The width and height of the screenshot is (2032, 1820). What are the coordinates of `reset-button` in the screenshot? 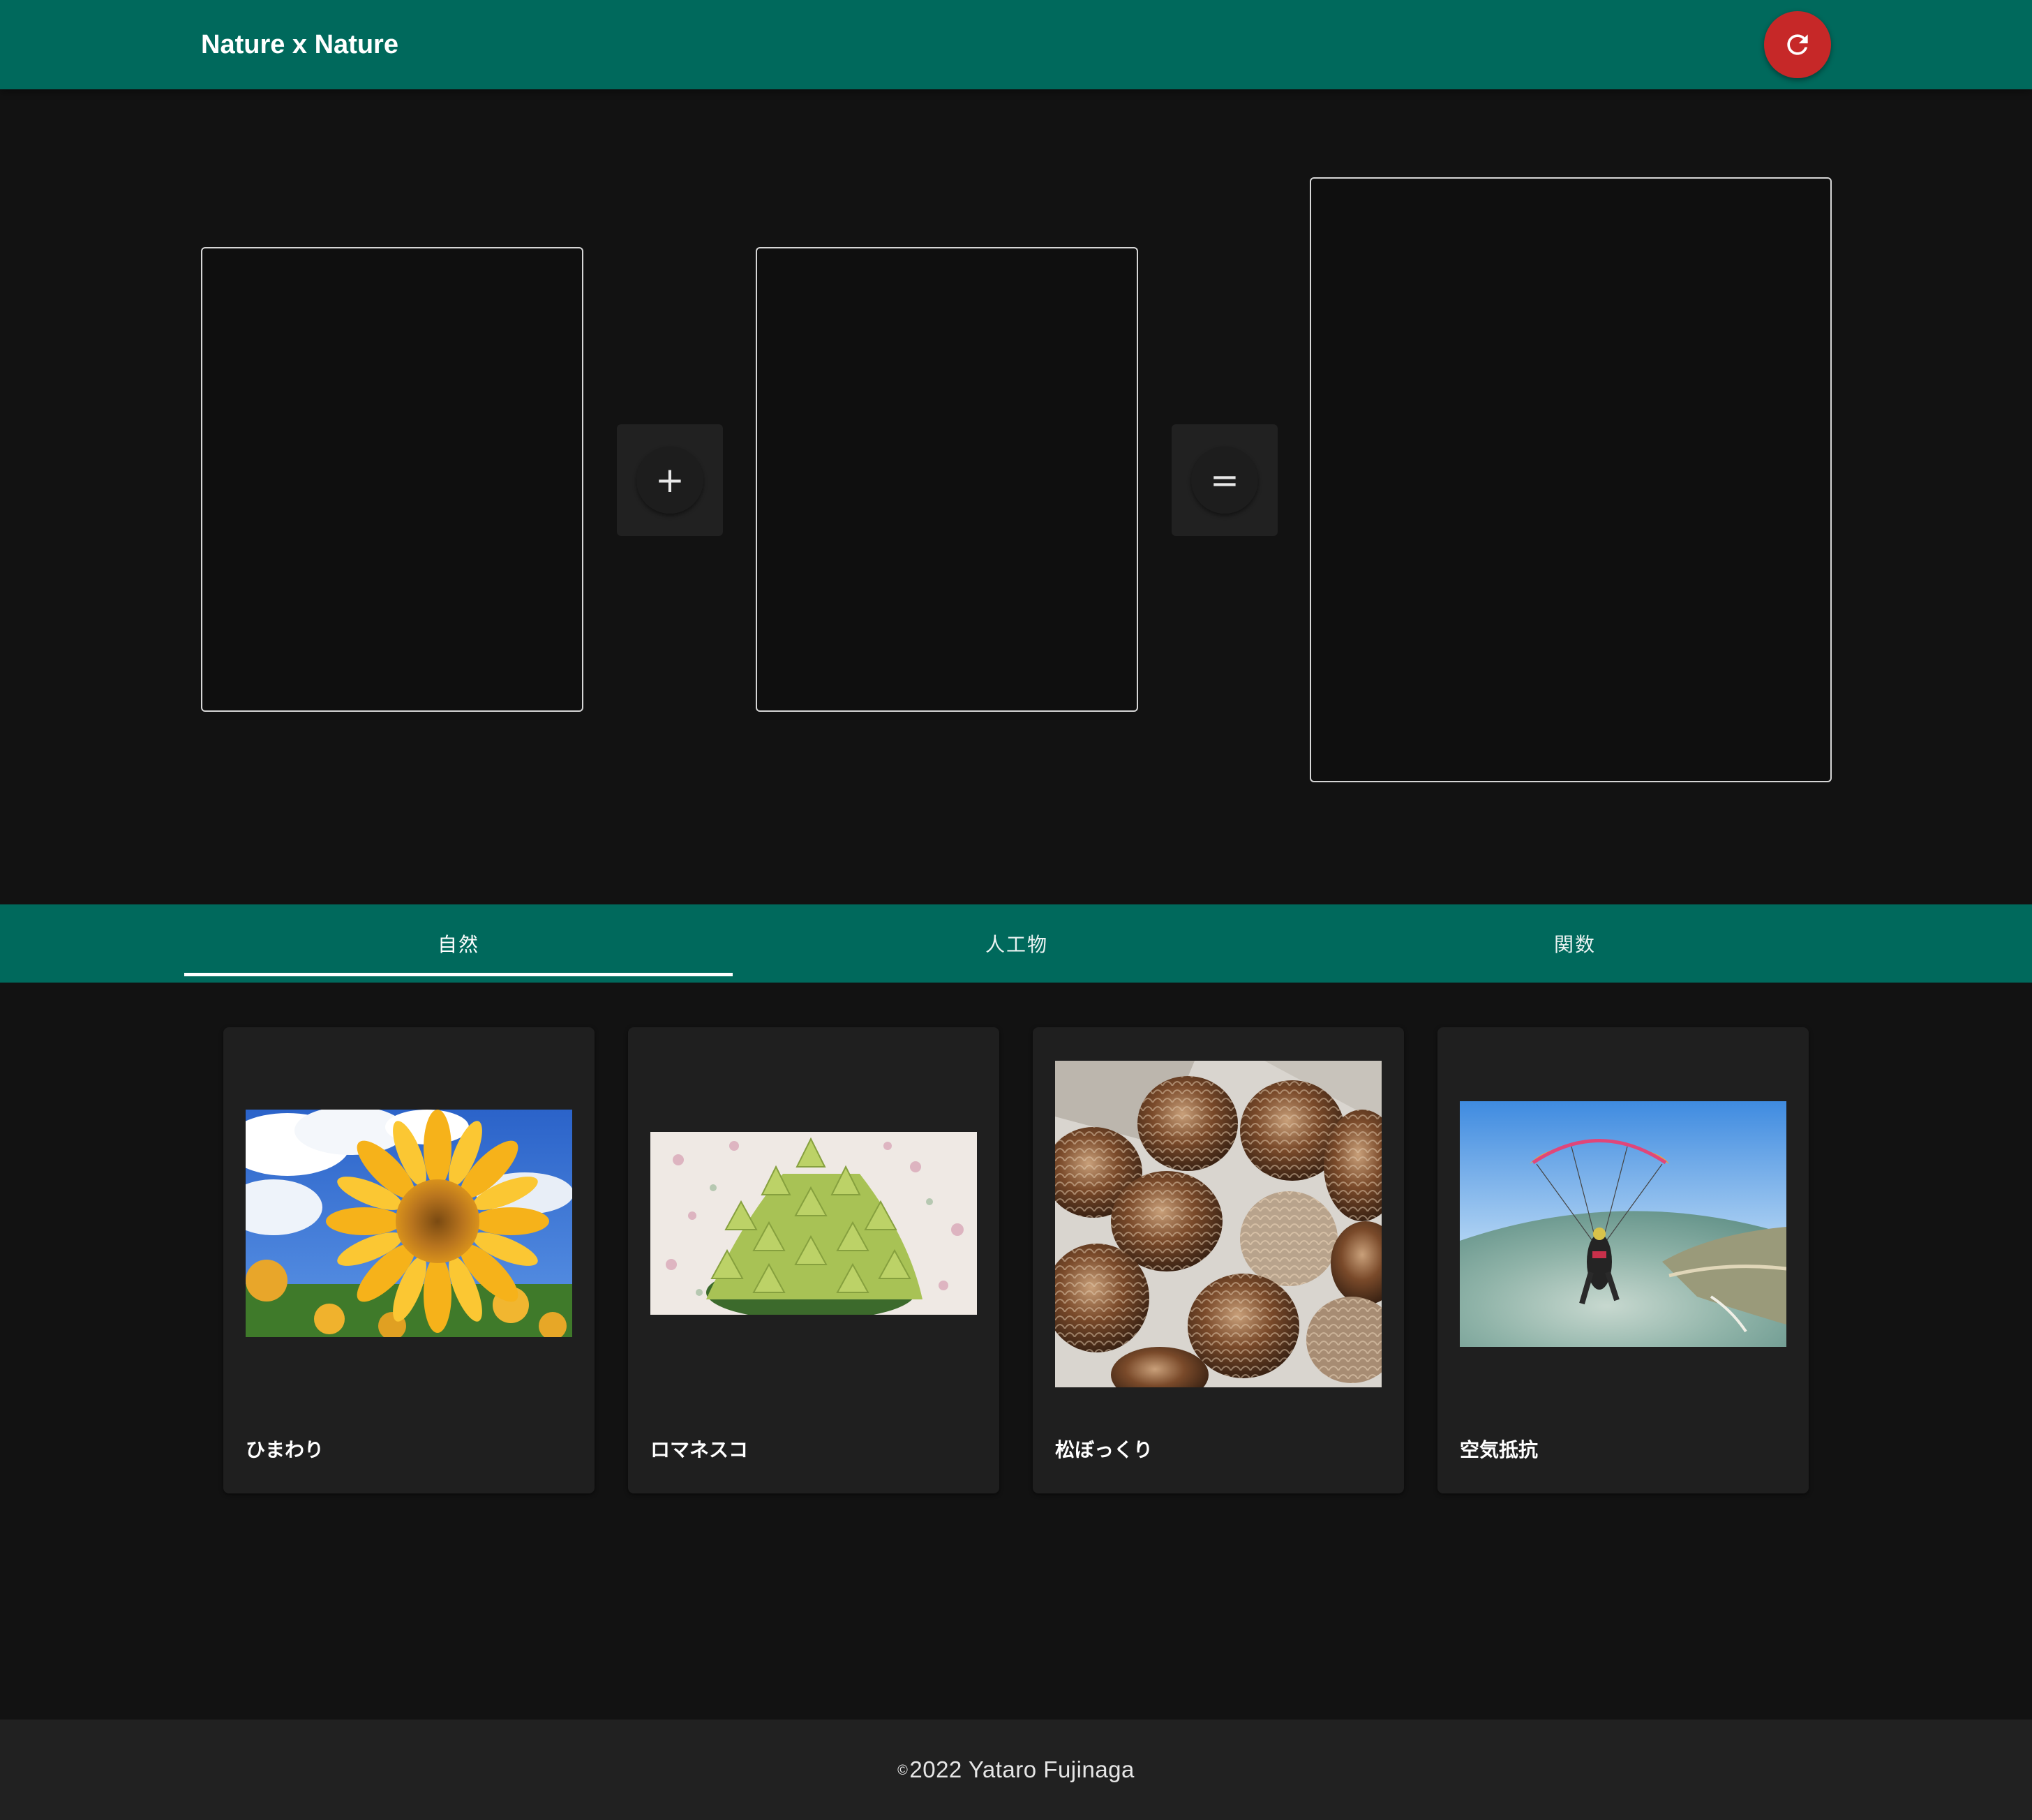 It's located at (1797, 44).